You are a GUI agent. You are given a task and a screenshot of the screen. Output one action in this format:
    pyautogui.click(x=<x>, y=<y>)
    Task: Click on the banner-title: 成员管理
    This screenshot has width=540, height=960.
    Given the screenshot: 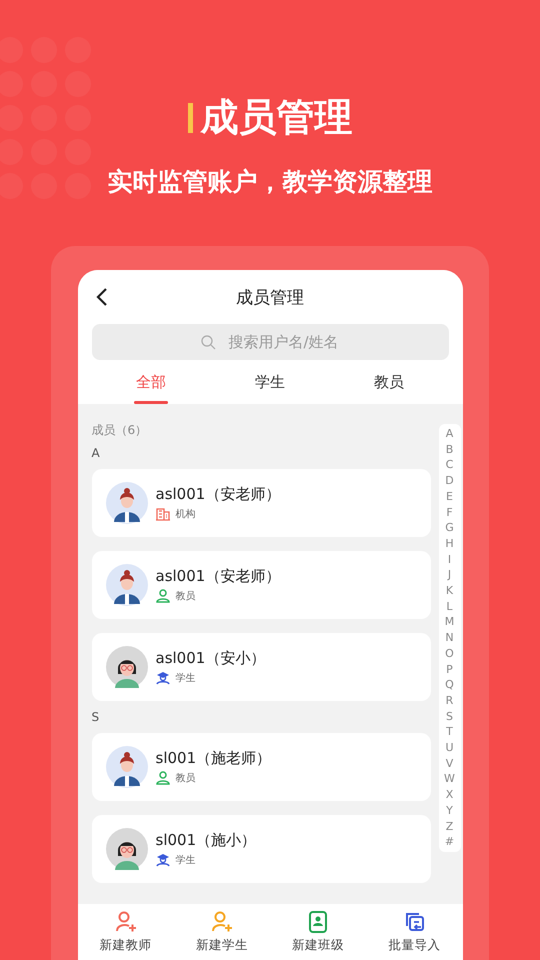 What is the action you would take?
    pyautogui.click(x=276, y=117)
    